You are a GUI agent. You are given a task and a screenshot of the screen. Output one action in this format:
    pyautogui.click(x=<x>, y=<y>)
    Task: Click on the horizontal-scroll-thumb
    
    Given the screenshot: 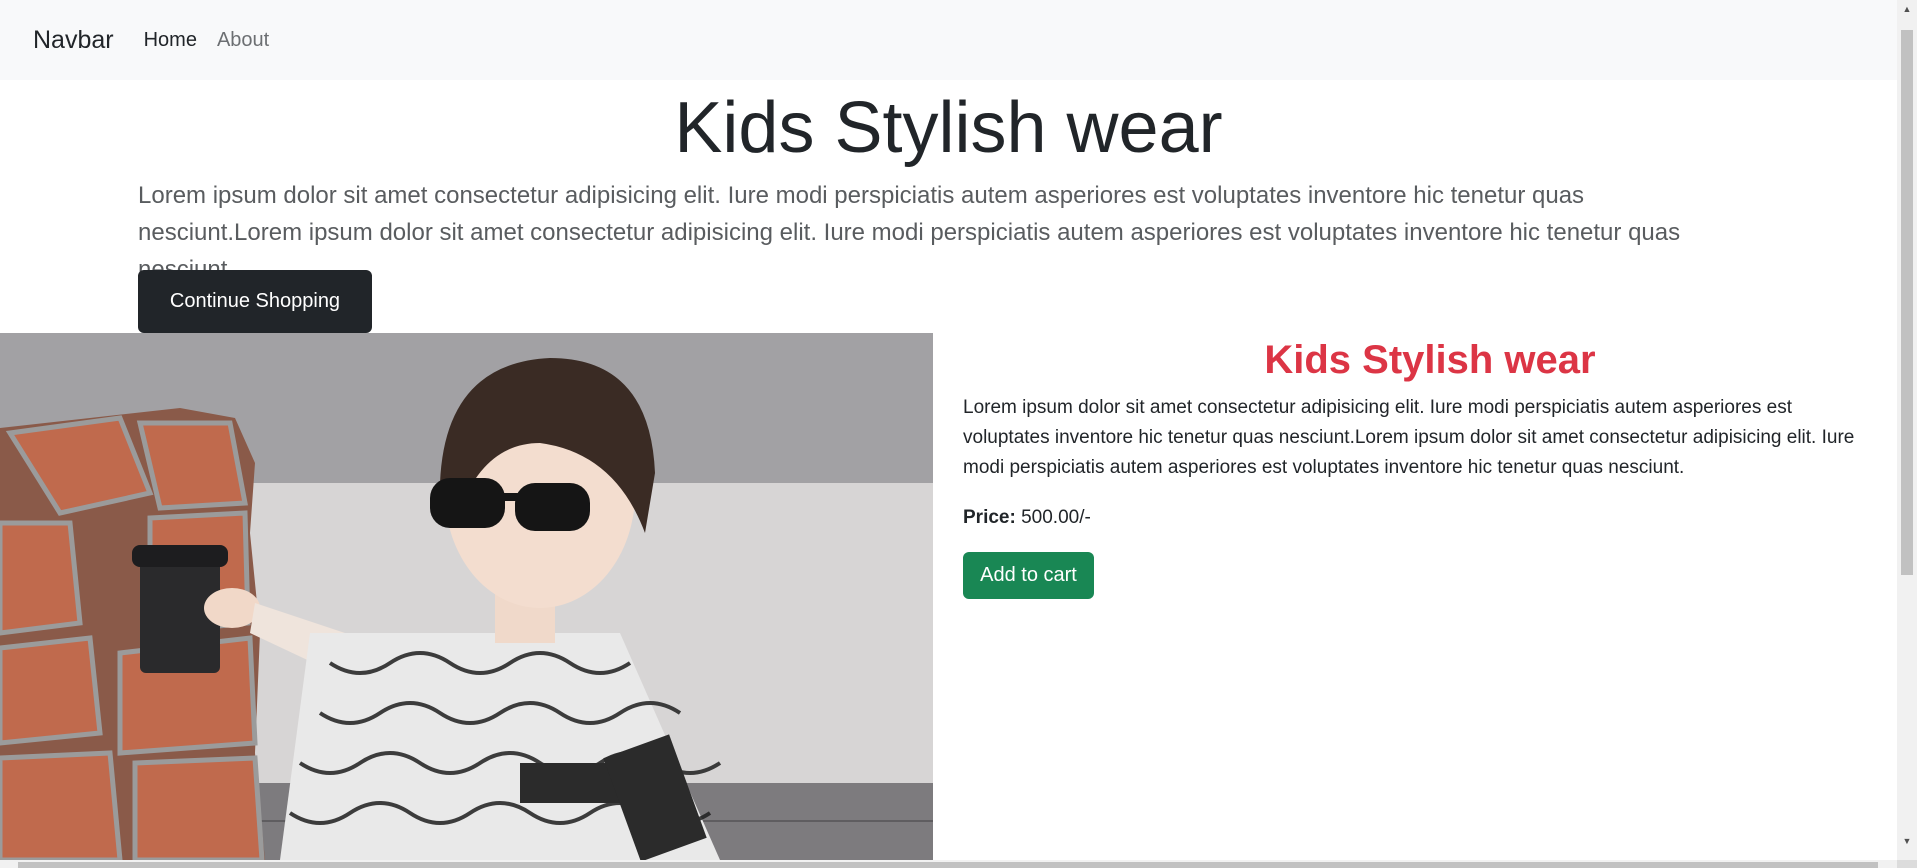 What is the action you would take?
    pyautogui.click(x=948, y=865)
    